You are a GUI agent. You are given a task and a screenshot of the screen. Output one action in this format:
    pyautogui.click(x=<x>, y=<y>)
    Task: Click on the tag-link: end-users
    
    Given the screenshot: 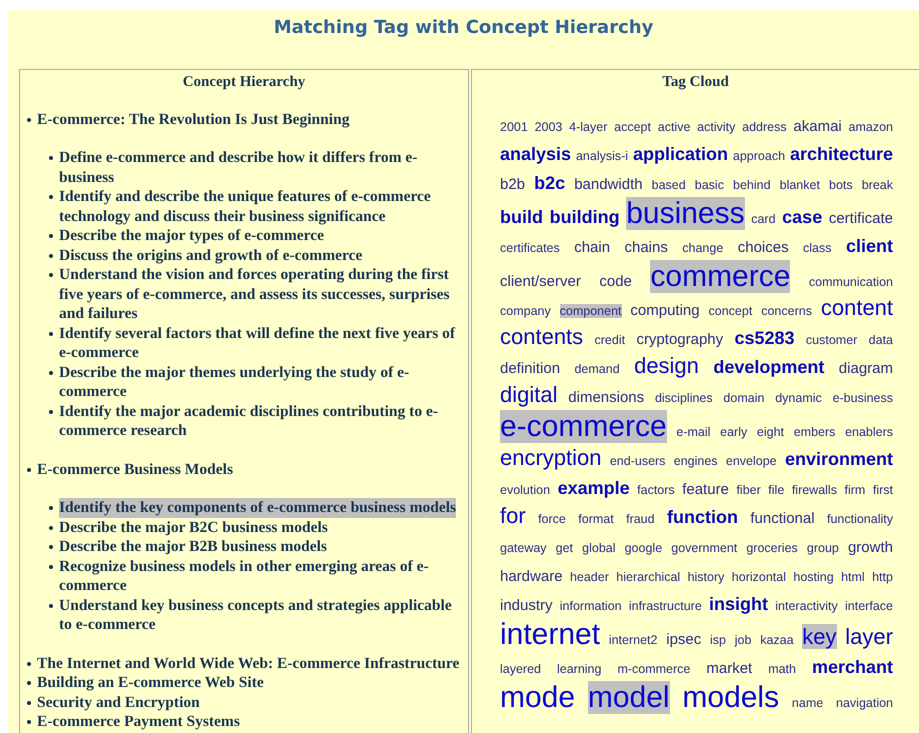 What is the action you would take?
    pyautogui.click(x=638, y=461)
    